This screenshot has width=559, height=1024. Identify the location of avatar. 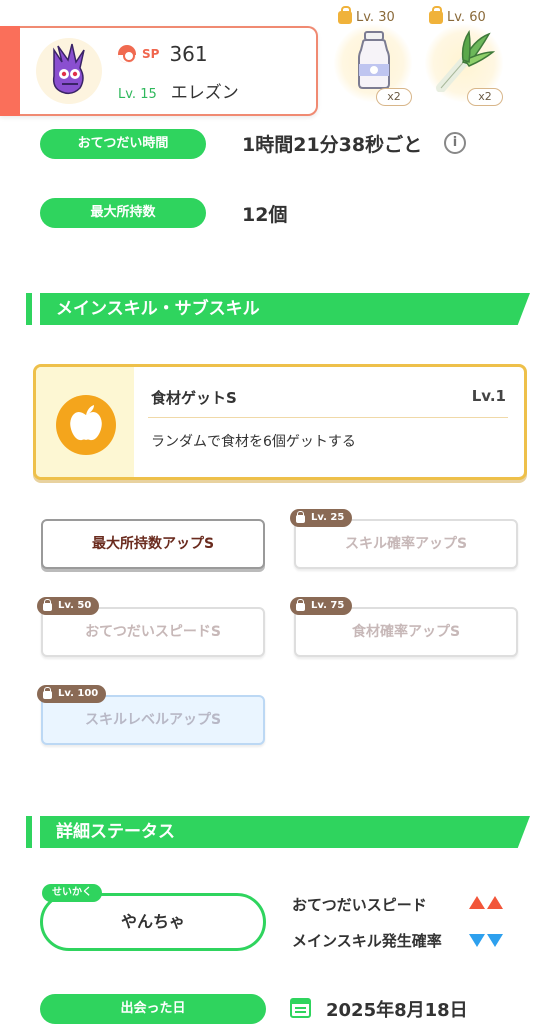
(69, 71).